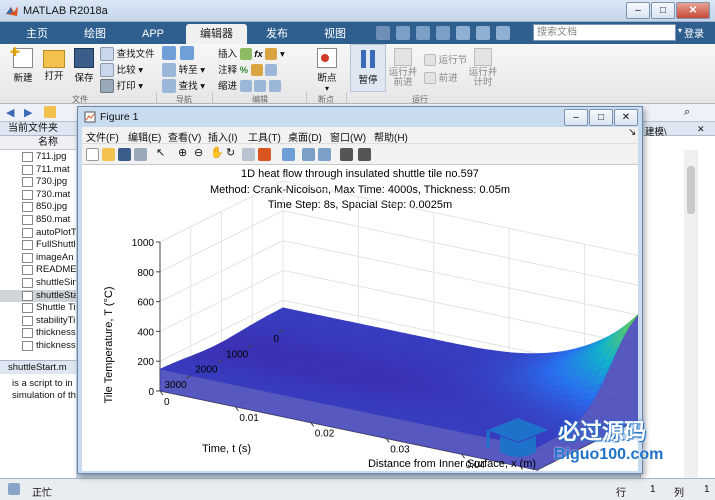  Describe the element at coordinates (38, 283) in the screenshot. I see `file-list-item: shuttleSin` at that location.